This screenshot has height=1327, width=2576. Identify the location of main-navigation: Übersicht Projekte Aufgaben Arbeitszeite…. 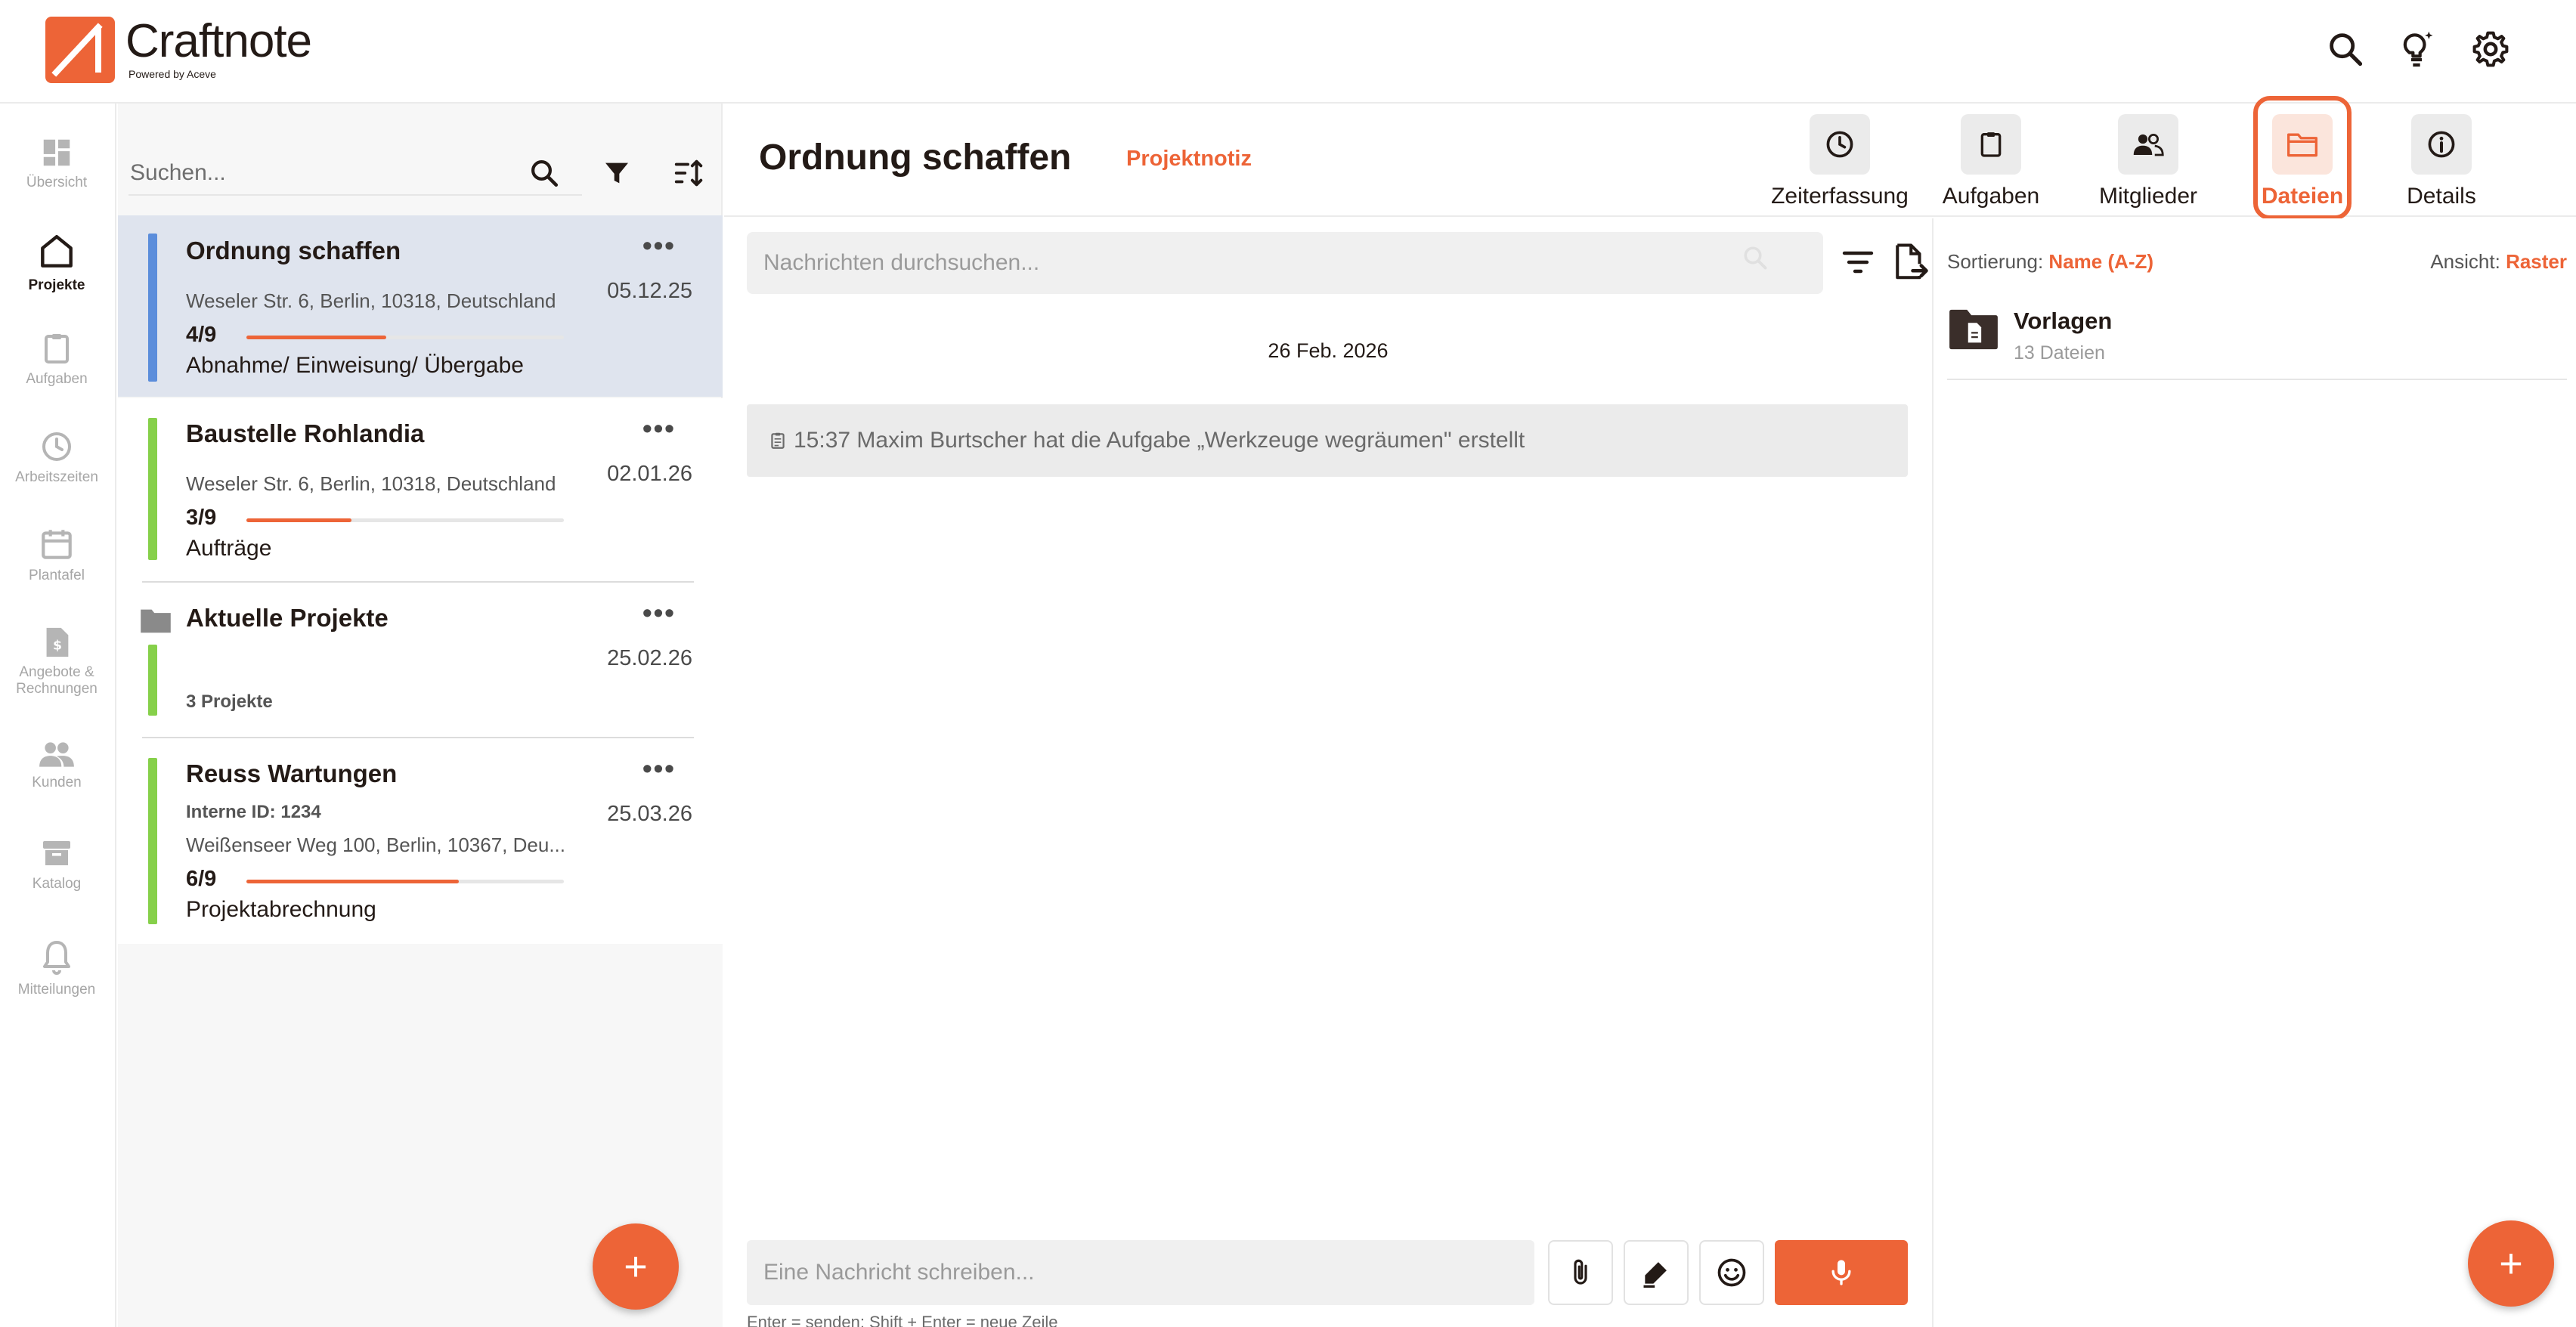
(58, 715).